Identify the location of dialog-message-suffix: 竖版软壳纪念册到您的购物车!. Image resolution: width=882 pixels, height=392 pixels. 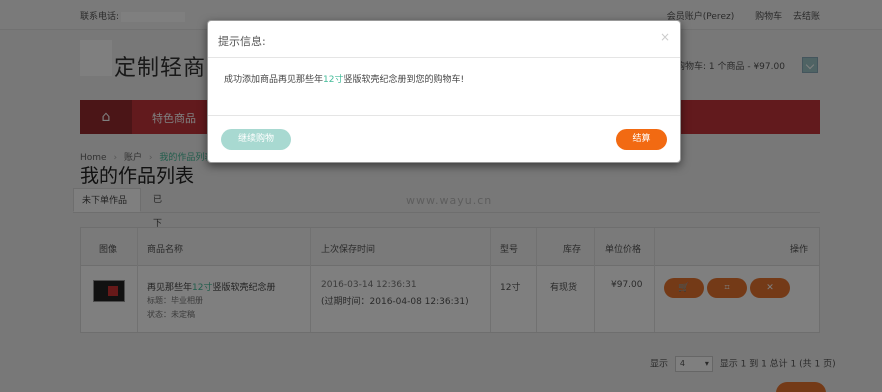
(404, 80).